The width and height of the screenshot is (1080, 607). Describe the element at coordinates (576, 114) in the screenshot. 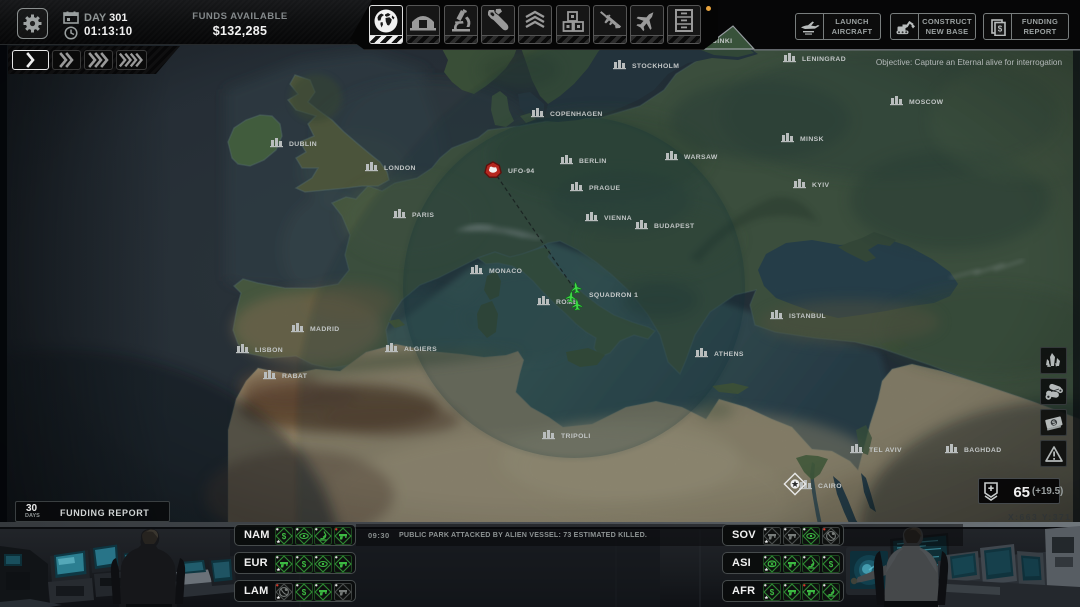

I see `svg-text: COPENHAGEN` at that location.